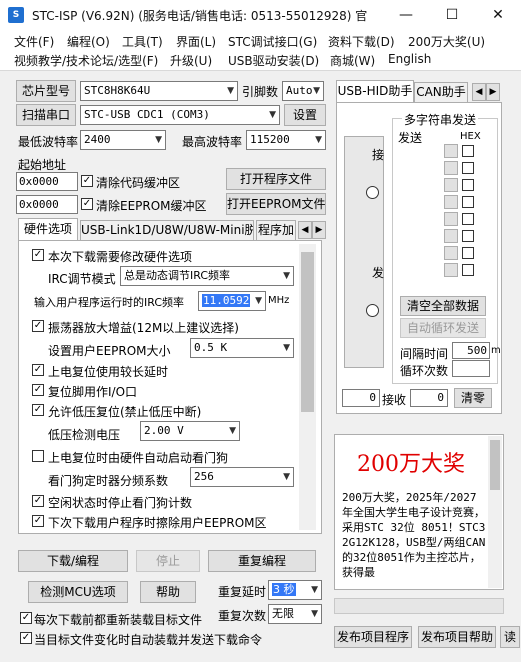 The height and width of the screenshot is (662, 521). Describe the element at coordinates (409, 59) in the screenshot. I see `menu-english: English` at that location.